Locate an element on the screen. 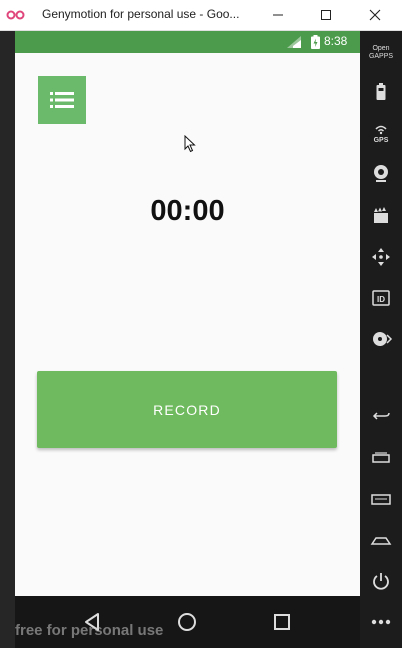  move-icon is located at coordinates (381, 257).